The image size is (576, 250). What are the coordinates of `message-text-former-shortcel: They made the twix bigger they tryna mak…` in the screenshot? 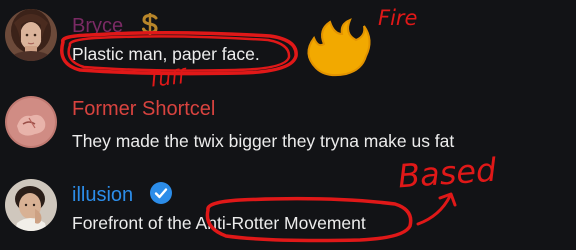 It's located at (263, 141).